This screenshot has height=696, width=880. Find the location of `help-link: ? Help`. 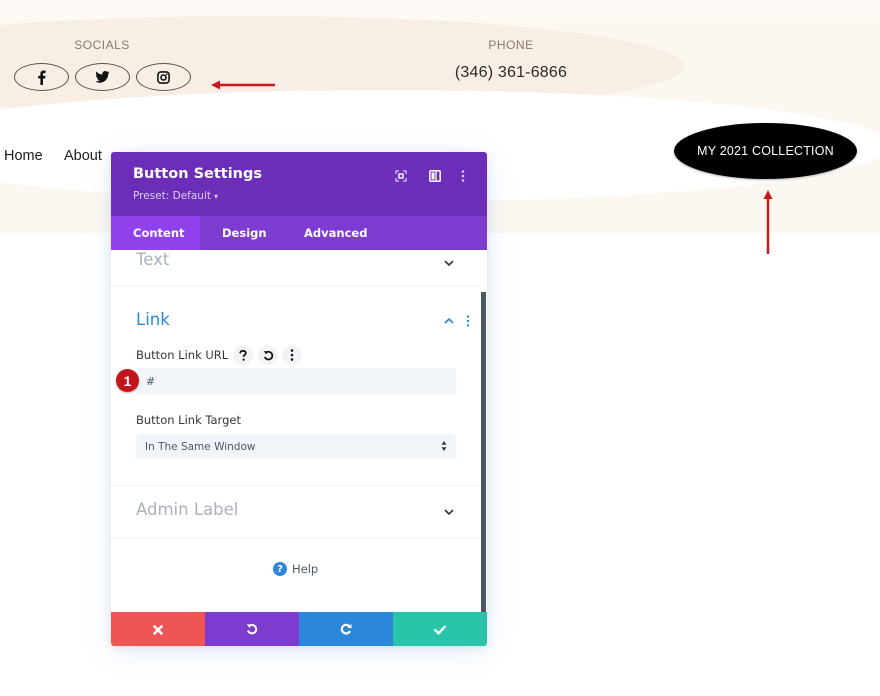

help-link: ? Help is located at coordinates (295, 569).